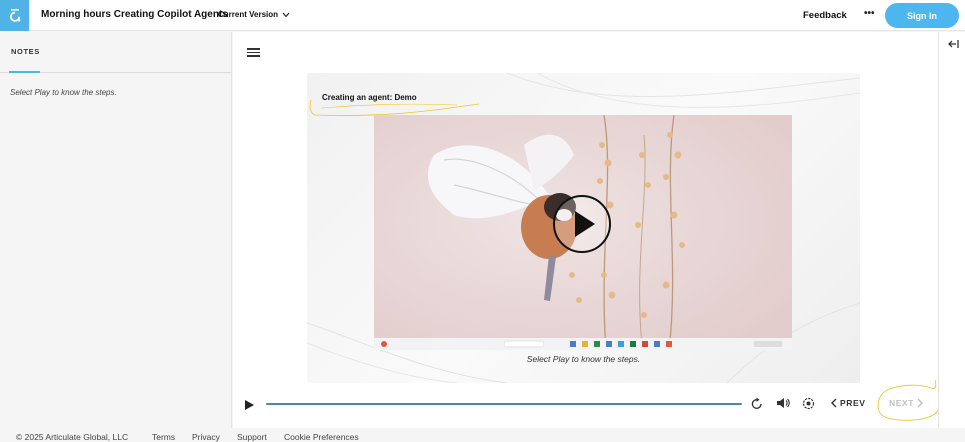 Image resolution: width=965 pixels, height=442 pixels. Describe the element at coordinates (583, 344) in the screenshot. I see `video-taskbar-strip` at that location.